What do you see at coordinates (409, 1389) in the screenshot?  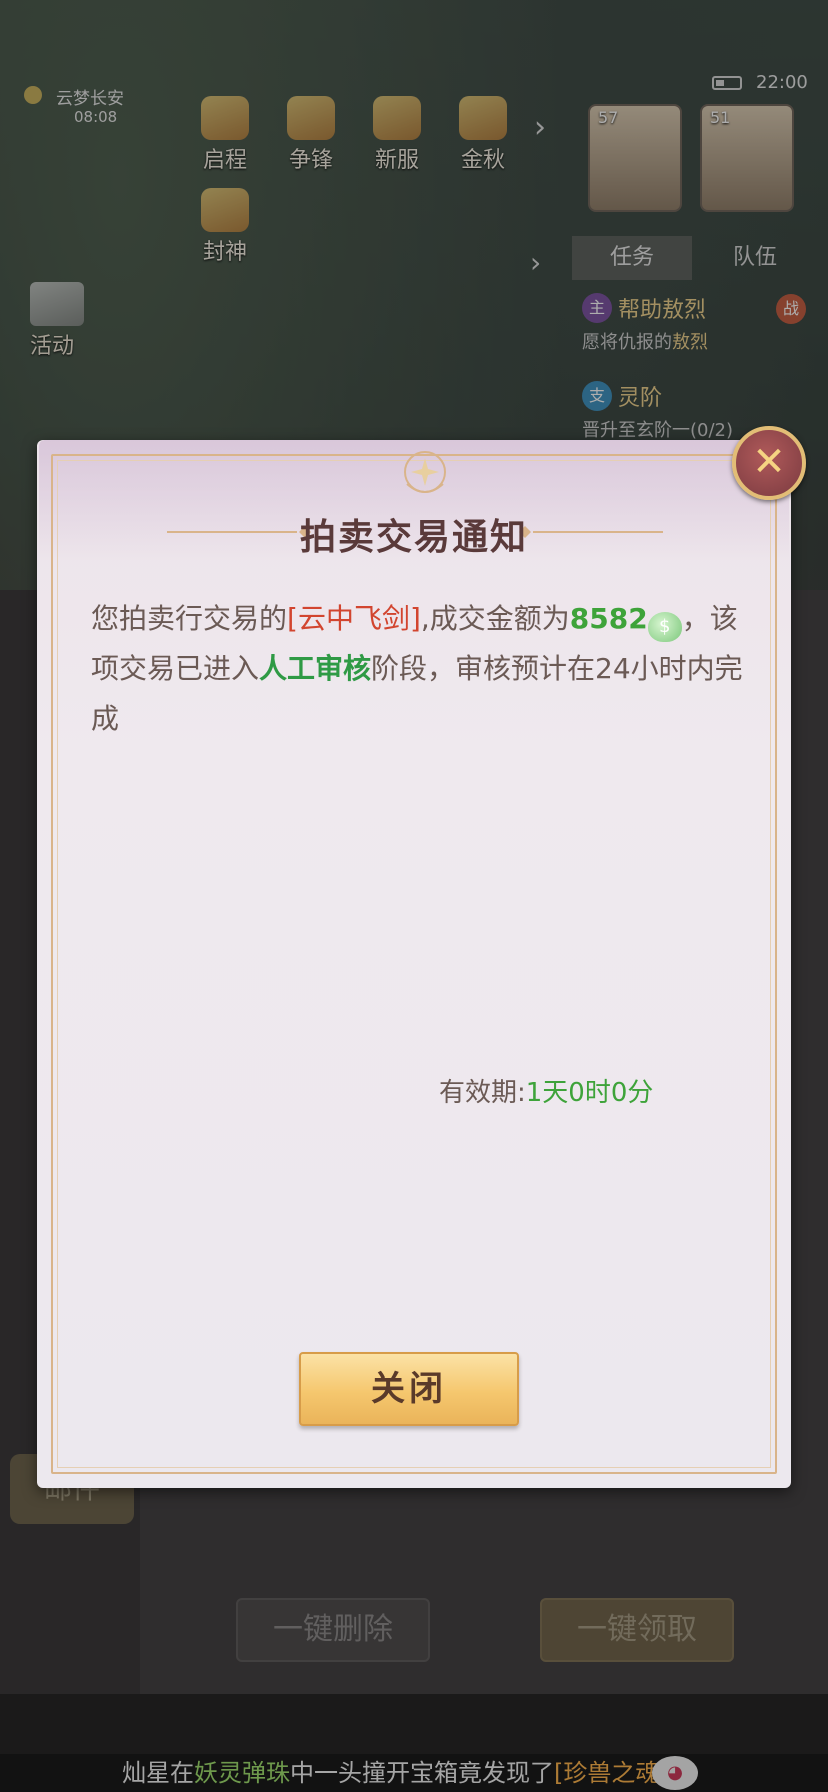 I see `close-button: 关闭` at bounding box center [409, 1389].